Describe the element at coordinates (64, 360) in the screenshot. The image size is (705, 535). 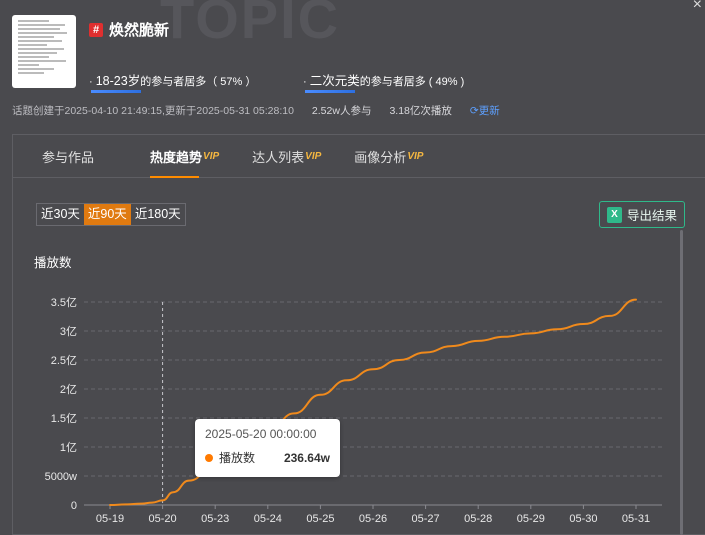
I see `y-tick-label: 2.5亿` at that location.